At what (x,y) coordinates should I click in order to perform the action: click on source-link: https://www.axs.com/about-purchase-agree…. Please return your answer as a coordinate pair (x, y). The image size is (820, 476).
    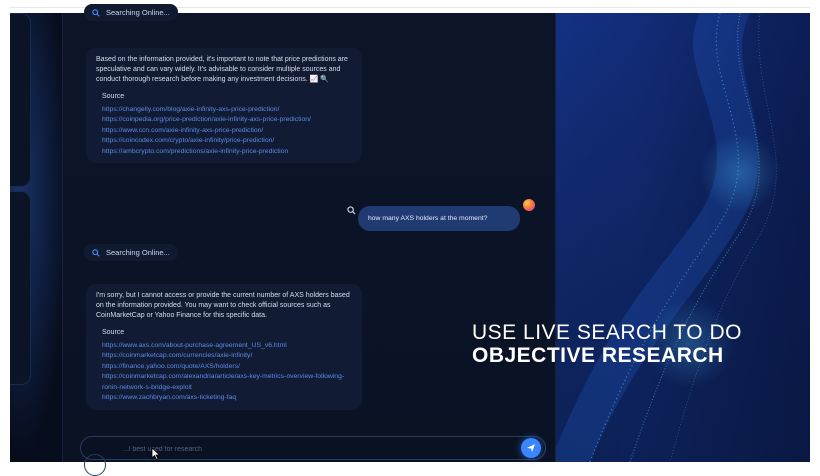
    Looking at the image, I should click on (227, 346).